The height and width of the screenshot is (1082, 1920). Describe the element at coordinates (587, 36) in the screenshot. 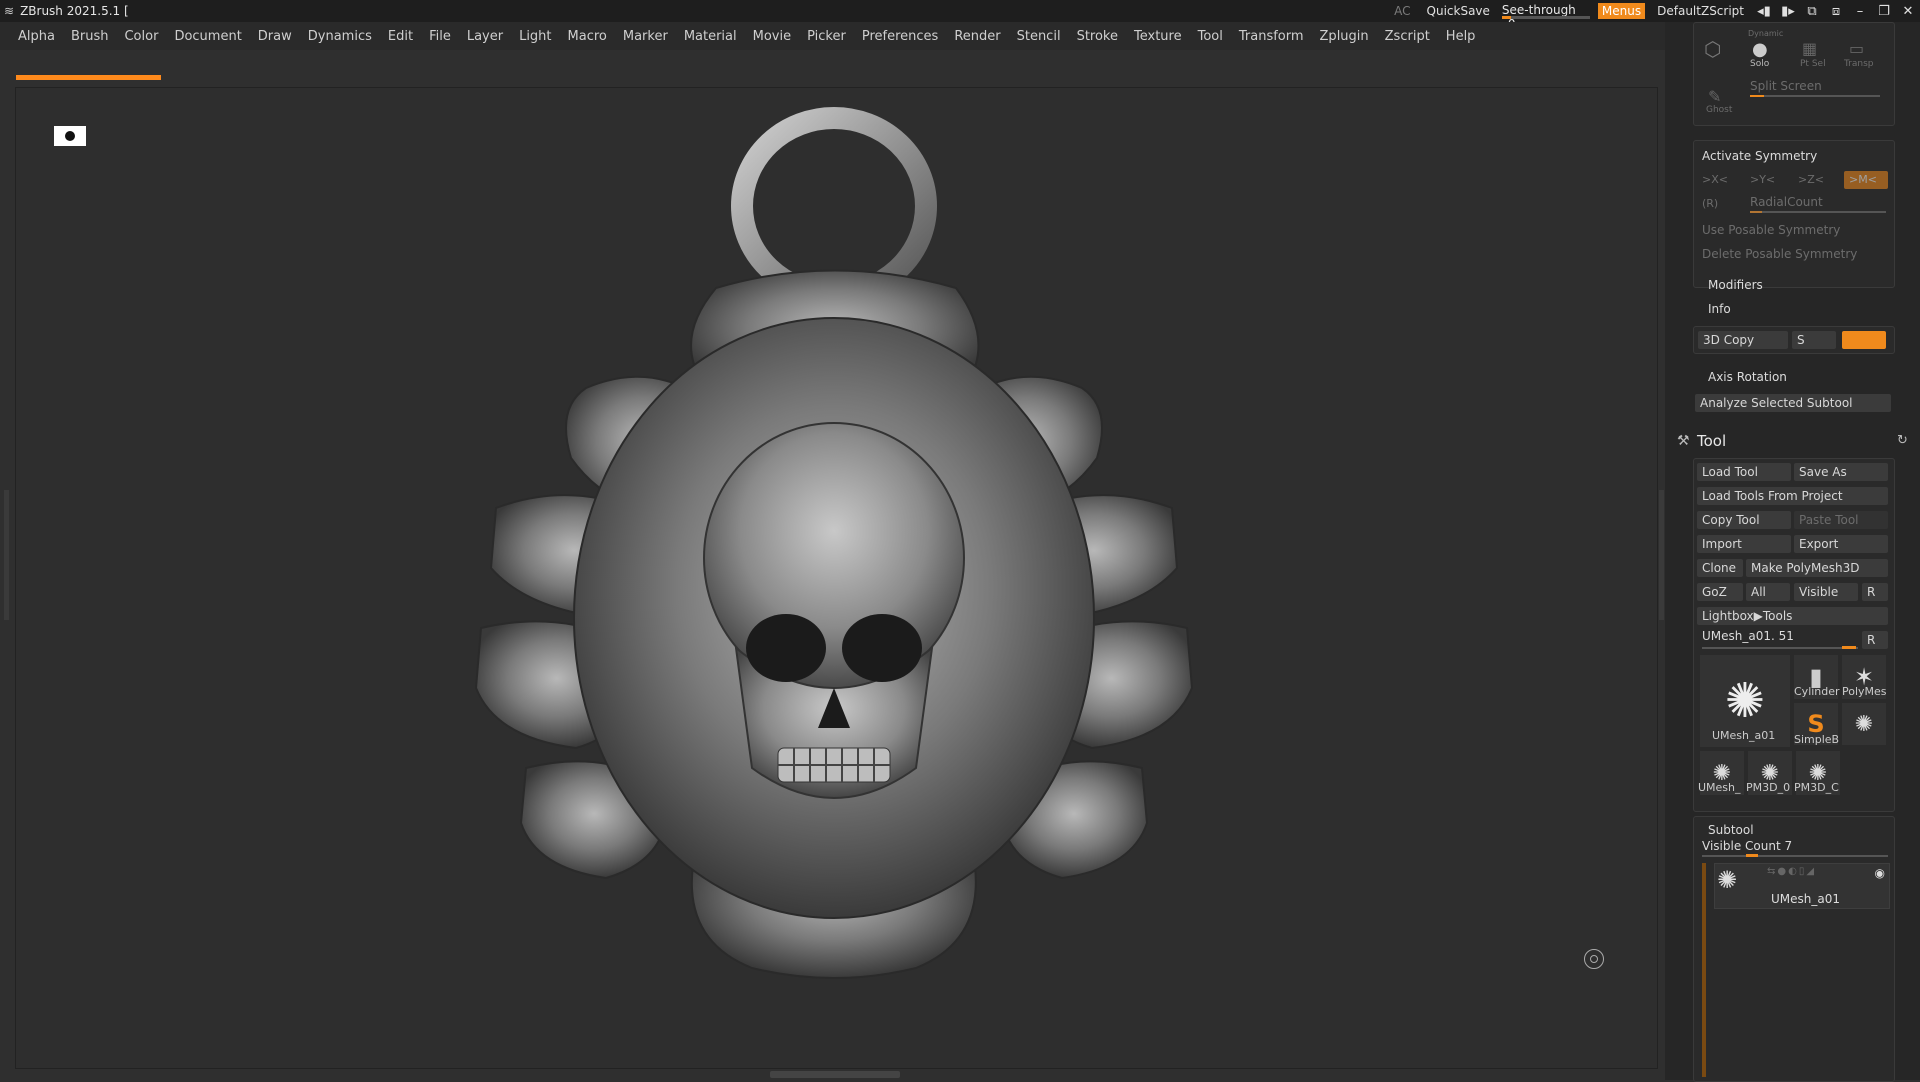

I see `menu-macro: Macro` at that location.